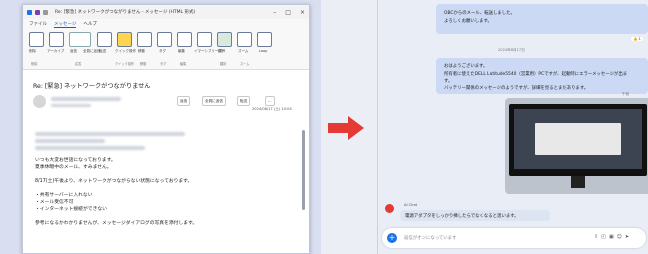  I want to click on monitor-stand, so click(578, 182).